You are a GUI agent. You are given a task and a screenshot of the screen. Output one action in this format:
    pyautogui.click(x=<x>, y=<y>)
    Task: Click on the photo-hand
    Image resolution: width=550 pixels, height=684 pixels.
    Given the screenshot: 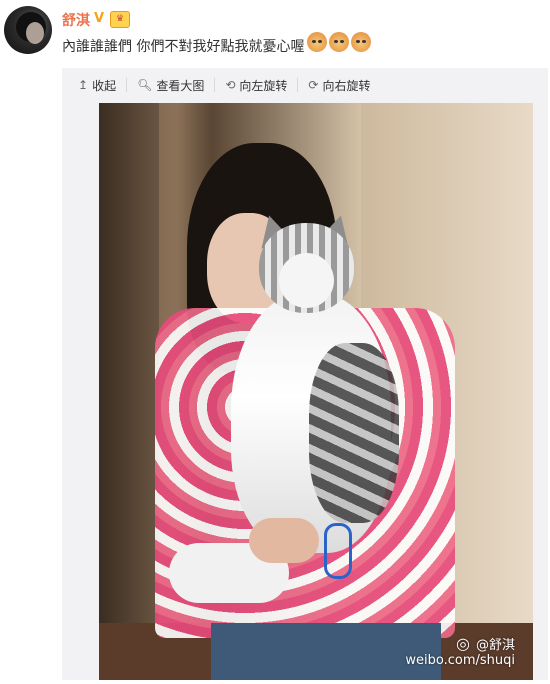 What is the action you would take?
    pyautogui.click(x=284, y=540)
    